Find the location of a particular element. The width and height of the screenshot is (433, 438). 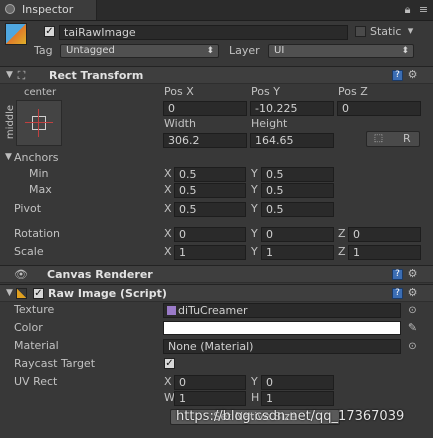

uv-rect-label: UV Rect is located at coordinates (36, 381).